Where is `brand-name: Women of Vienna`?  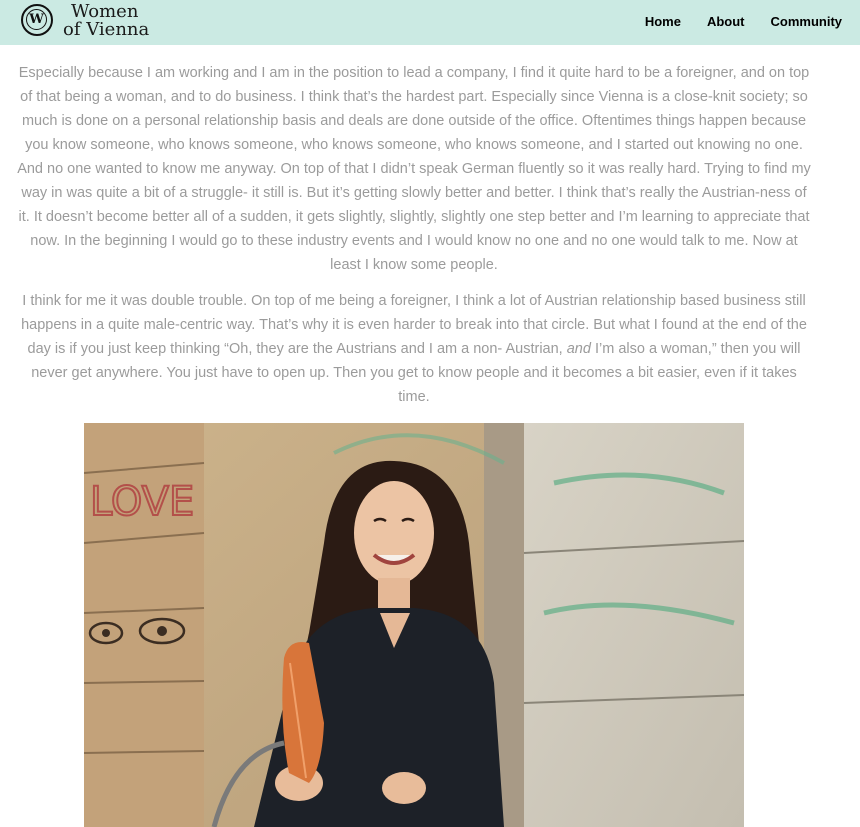
brand-name: Women of Vienna is located at coordinates (106, 21).